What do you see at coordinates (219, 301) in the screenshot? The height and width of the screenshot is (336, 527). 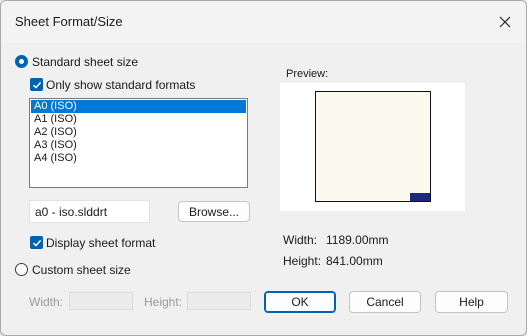 I see `custom-height-input` at bounding box center [219, 301].